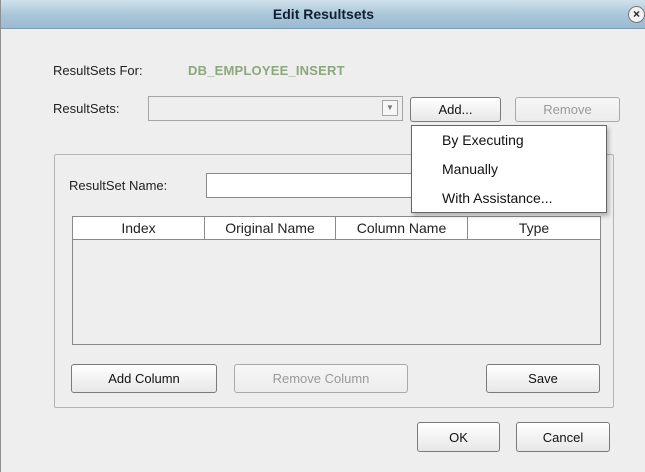 This screenshot has height=472, width=645. I want to click on column-header-original-name: Original Name, so click(270, 228).